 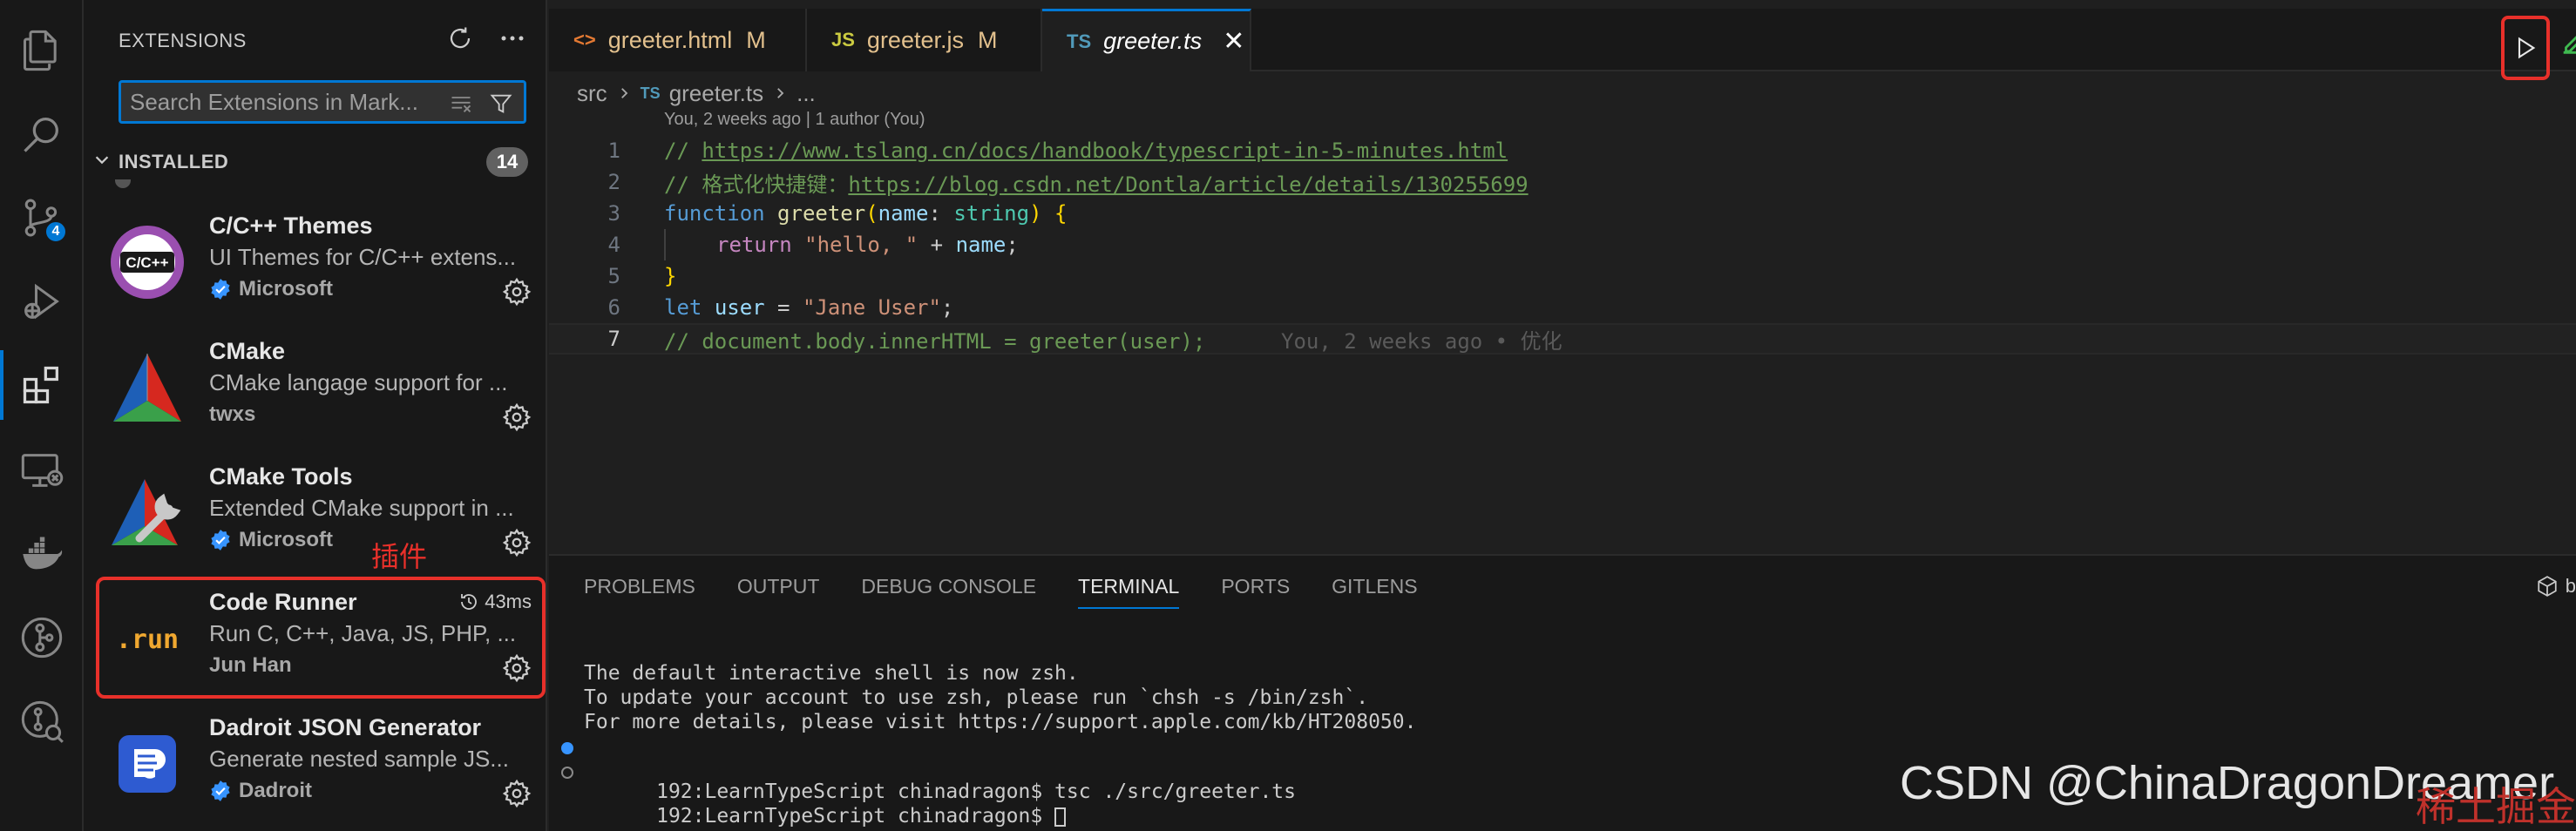 What do you see at coordinates (461, 104) in the screenshot?
I see `clear-filter-icon` at bounding box center [461, 104].